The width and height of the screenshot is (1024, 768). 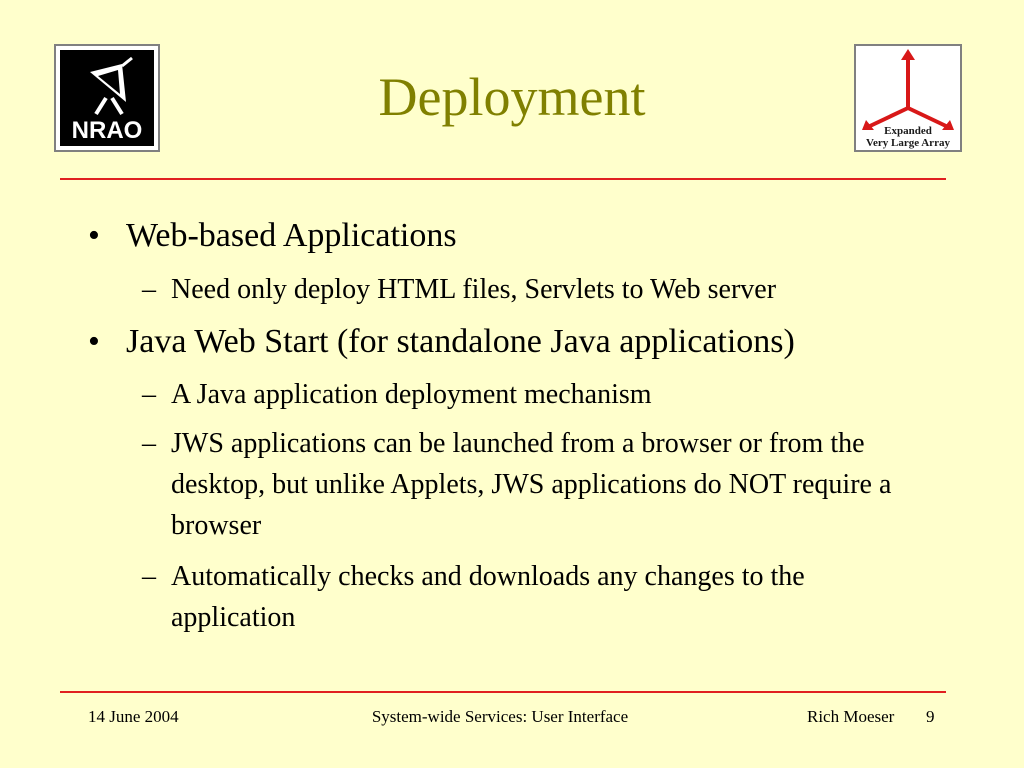 I want to click on evla-logo-line2: Very Large Array, so click(x=908, y=143).